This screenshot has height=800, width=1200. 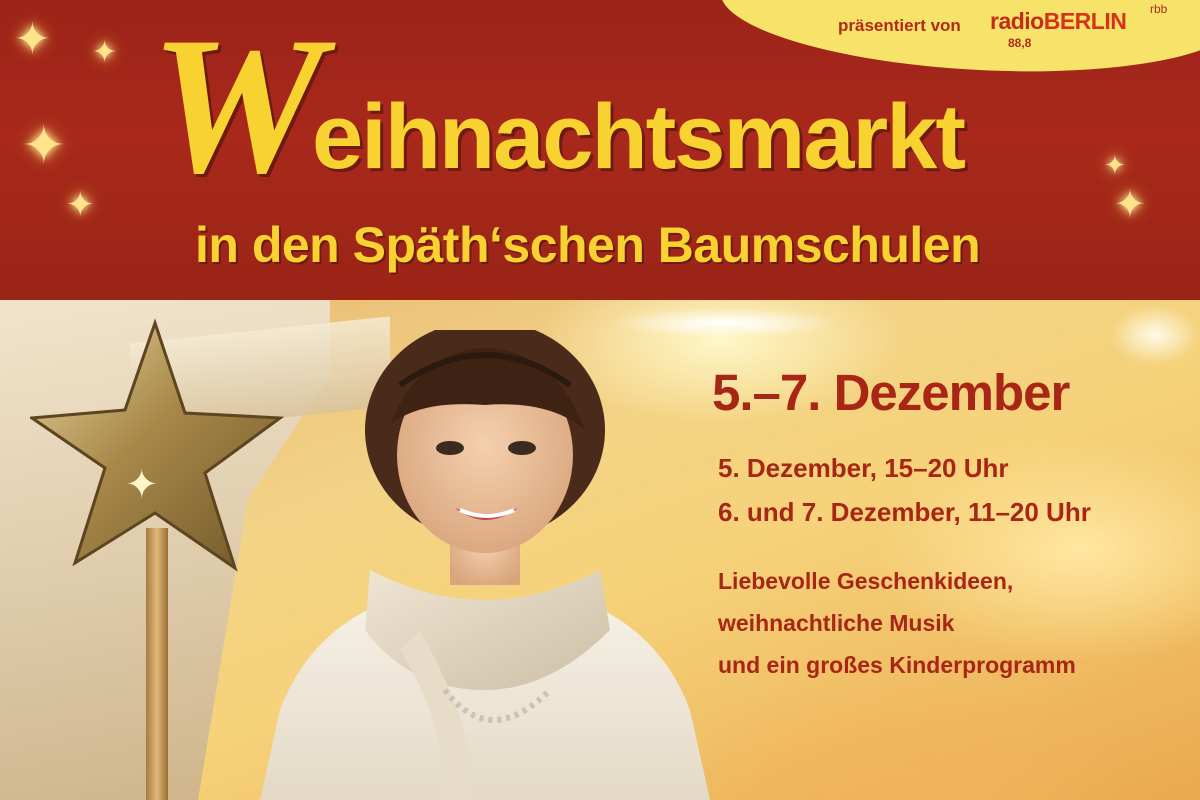 What do you see at coordinates (1159, 9) in the screenshot?
I see `network-logo: rbb` at bounding box center [1159, 9].